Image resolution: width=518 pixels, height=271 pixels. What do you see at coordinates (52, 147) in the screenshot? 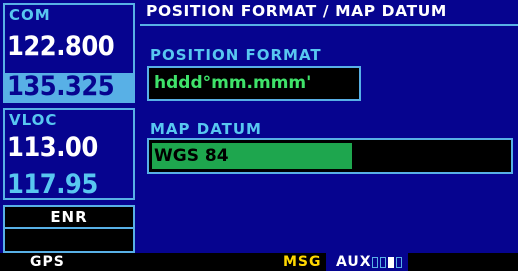
I see `vloc-active-frequency: 113.00` at bounding box center [52, 147].